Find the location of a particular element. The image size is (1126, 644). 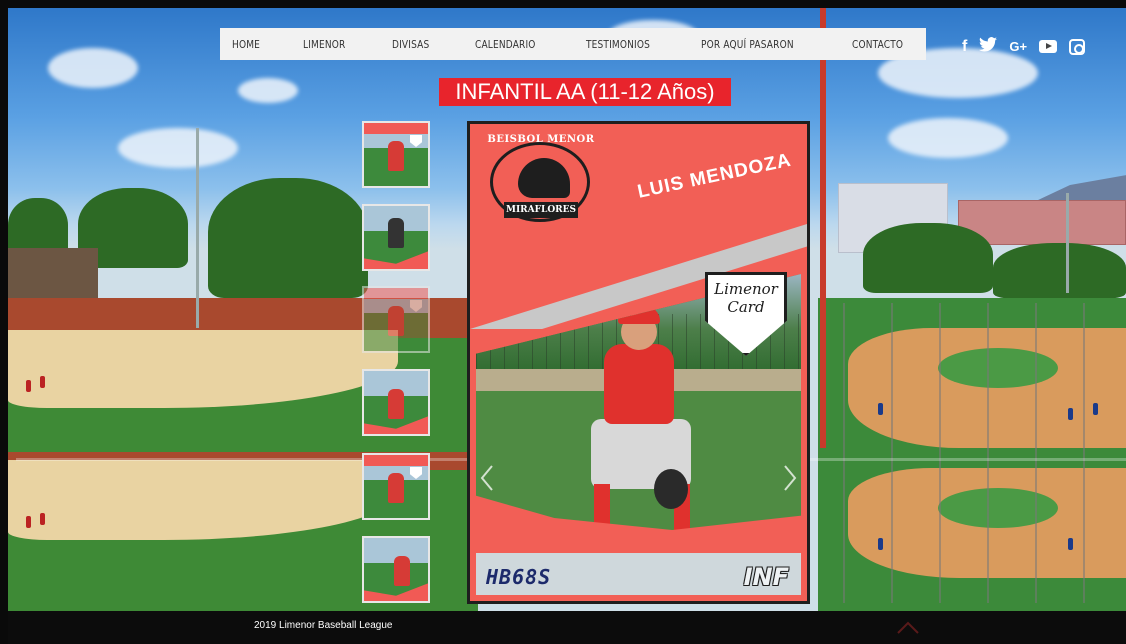

back-to-top-icon is located at coordinates (908, 627).